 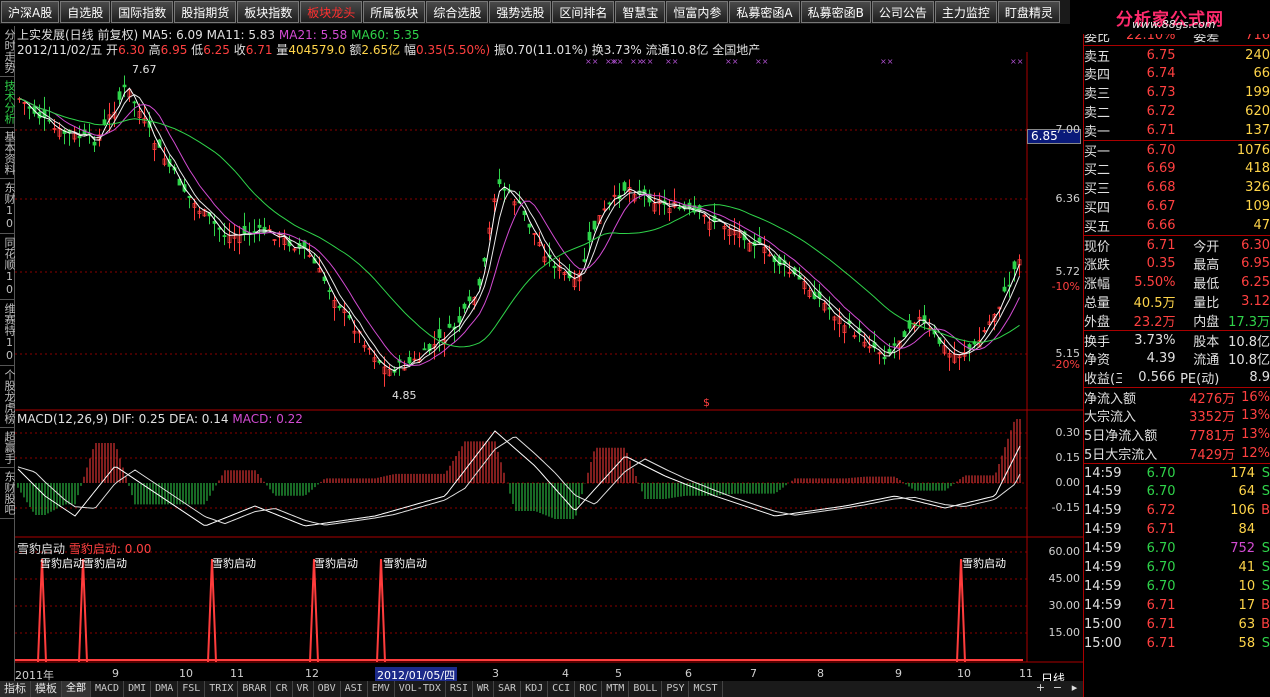 I want to click on indicator-tab: FSL, so click(x=192, y=689).